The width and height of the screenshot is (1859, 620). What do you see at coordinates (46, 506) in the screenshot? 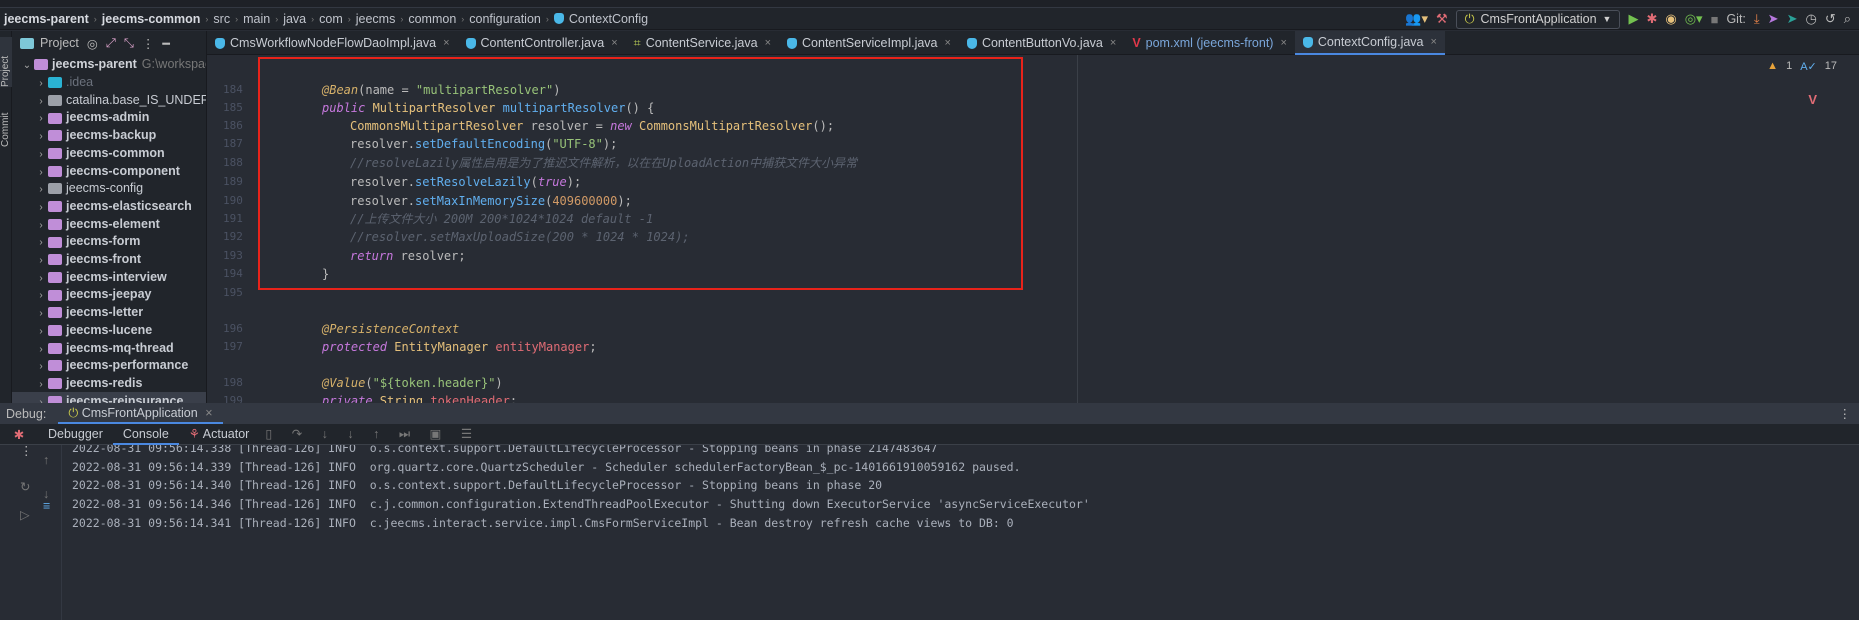
I see `soft-wrap-icon: ≡` at bounding box center [46, 506].